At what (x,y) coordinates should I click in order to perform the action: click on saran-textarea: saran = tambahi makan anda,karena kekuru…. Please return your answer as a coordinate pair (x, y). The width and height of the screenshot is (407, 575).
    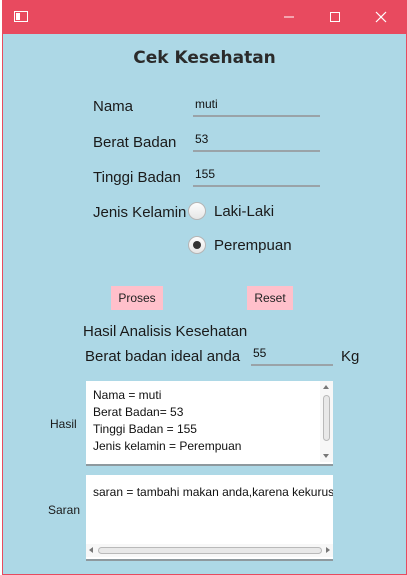
    Looking at the image, I should click on (209, 518).